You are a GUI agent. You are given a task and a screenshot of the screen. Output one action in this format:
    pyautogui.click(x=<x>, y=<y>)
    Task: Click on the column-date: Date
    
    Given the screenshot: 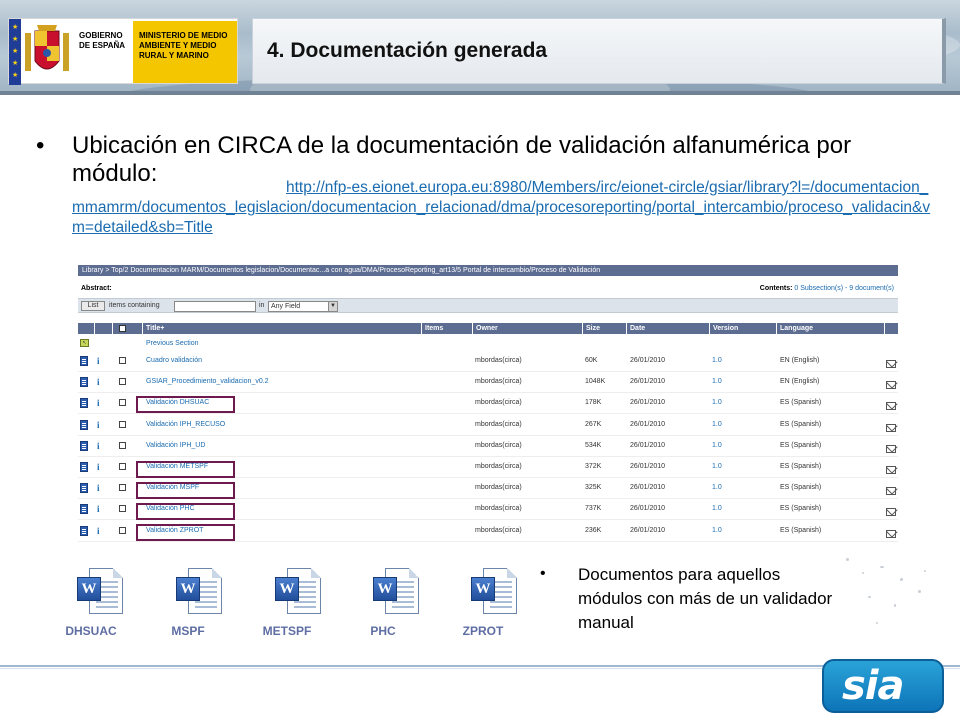 What is the action you would take?
    pyautogui.click(x=637, y=328)
    